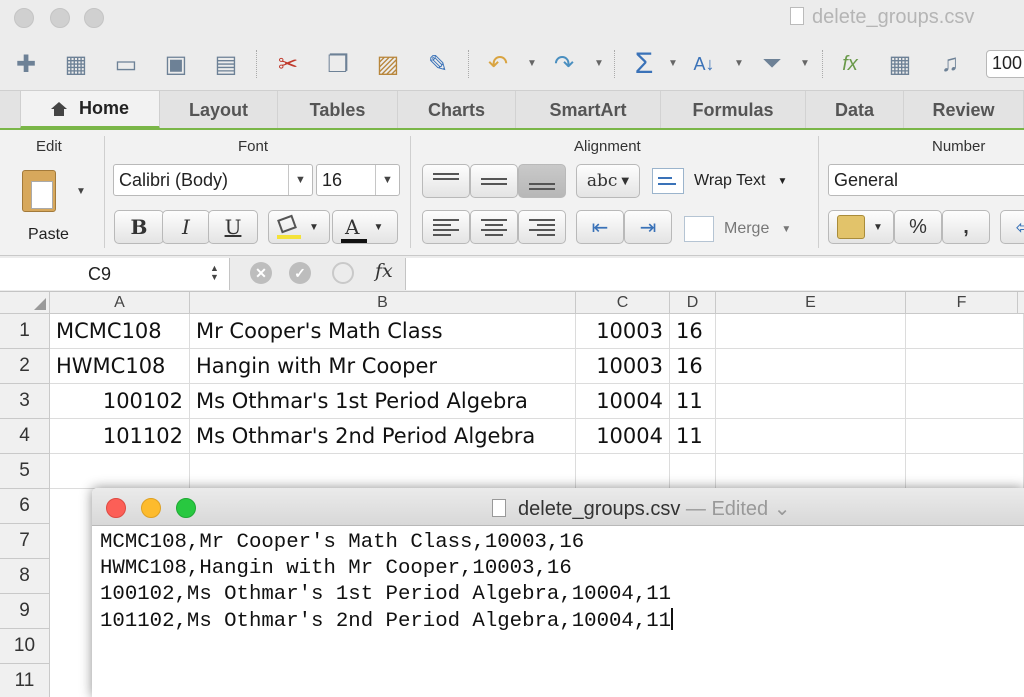  I want to click on cell-a3: 100102, so click(120, 401).